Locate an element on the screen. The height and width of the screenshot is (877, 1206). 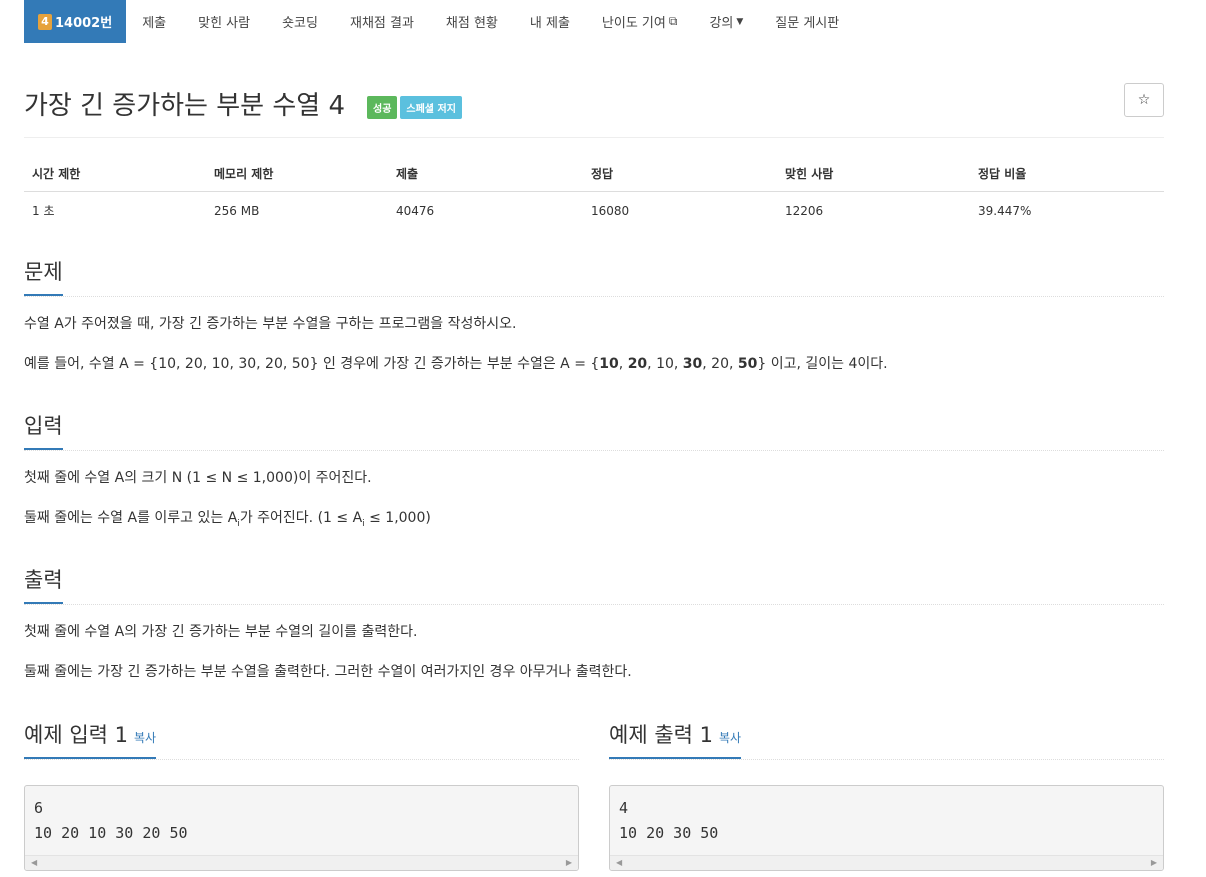
nav-judge-status: 채점 현황 is located at coordinates (472, 21).